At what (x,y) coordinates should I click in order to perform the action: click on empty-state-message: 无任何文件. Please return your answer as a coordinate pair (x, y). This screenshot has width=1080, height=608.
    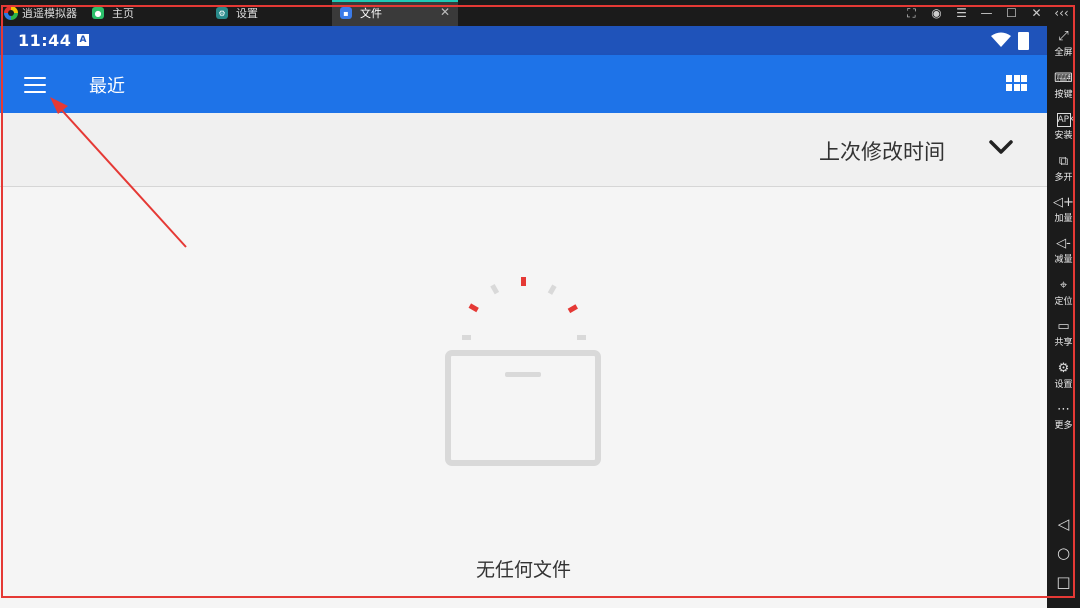
    Looking at the image, I should click on (523, 570).